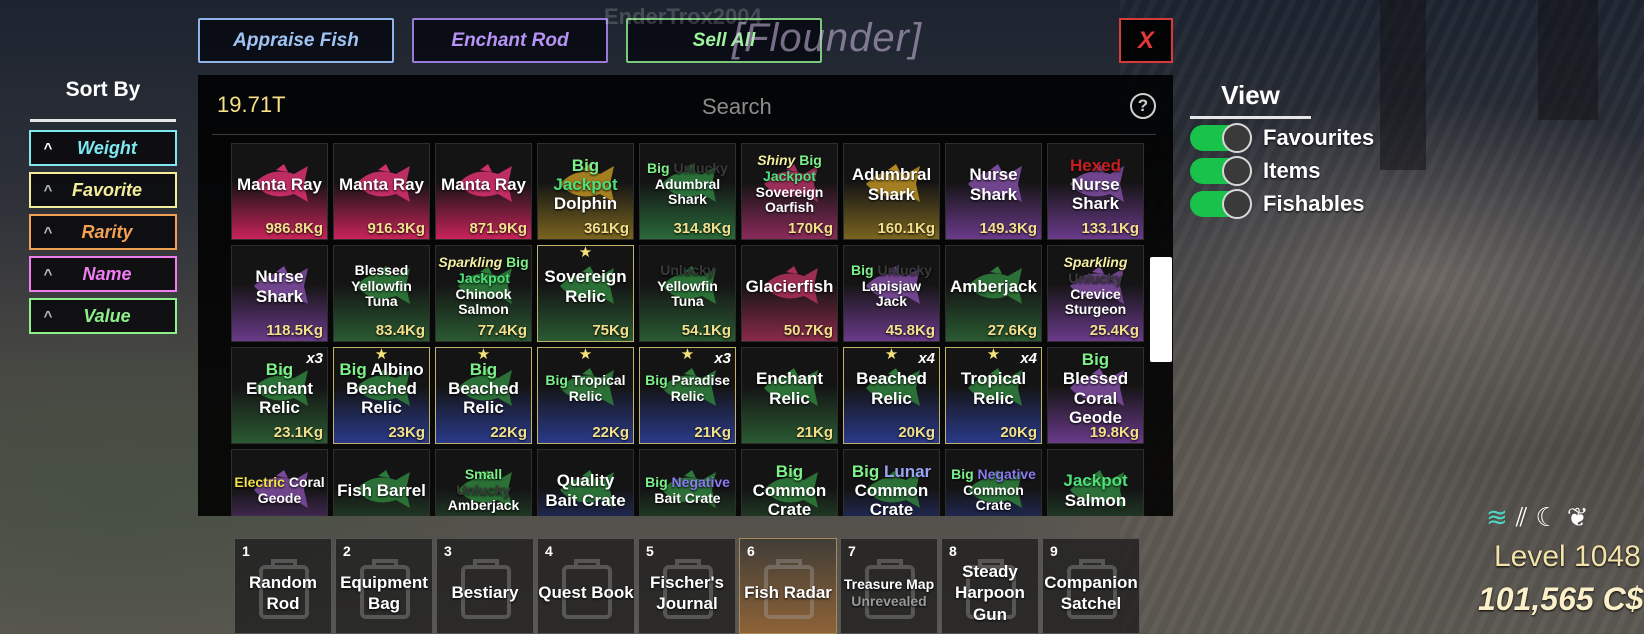 The image size is (1644, 634). I want to click on sort-label: Weight, so click(107, 147).